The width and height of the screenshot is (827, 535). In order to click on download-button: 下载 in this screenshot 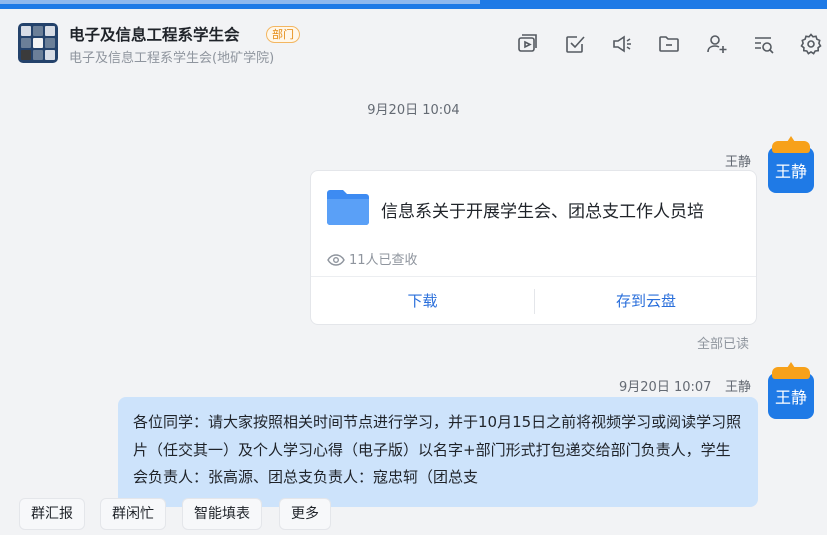, I will do `click(422, 301)`.